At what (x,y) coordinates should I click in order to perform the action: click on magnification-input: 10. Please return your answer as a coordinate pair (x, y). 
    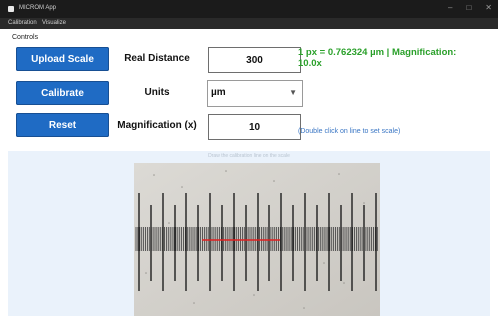
    Looking at the image, I should click on (254, 127).